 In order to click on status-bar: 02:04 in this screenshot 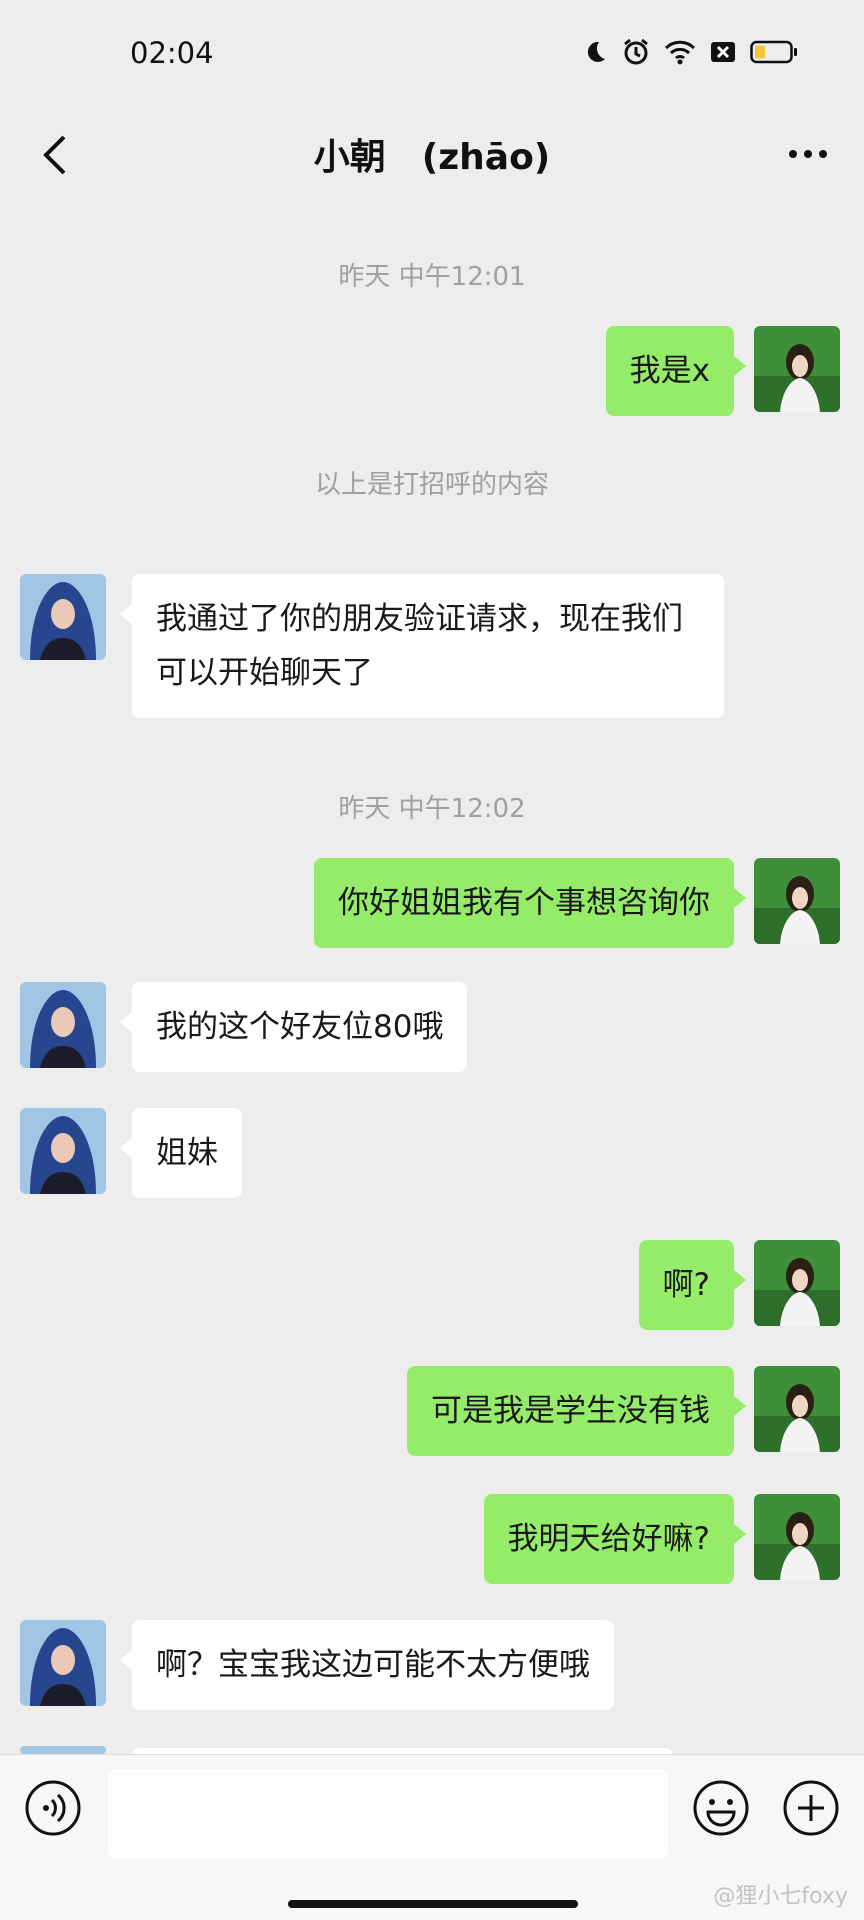, I will do `click(432, 55)`.